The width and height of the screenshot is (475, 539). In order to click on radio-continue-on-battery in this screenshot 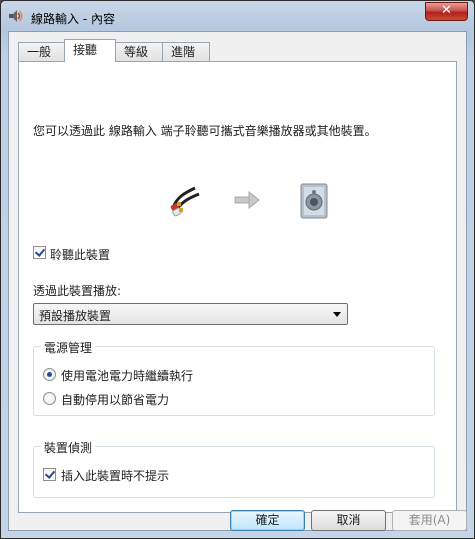, I will do `click(49, 374)`.